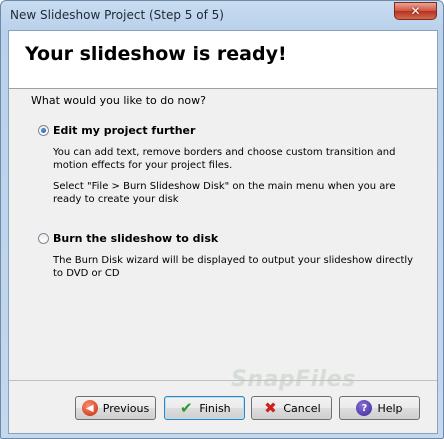 The width and height of the screenshot is (444, 439). I want to click on help-button-label: Help, so click(390, 408).